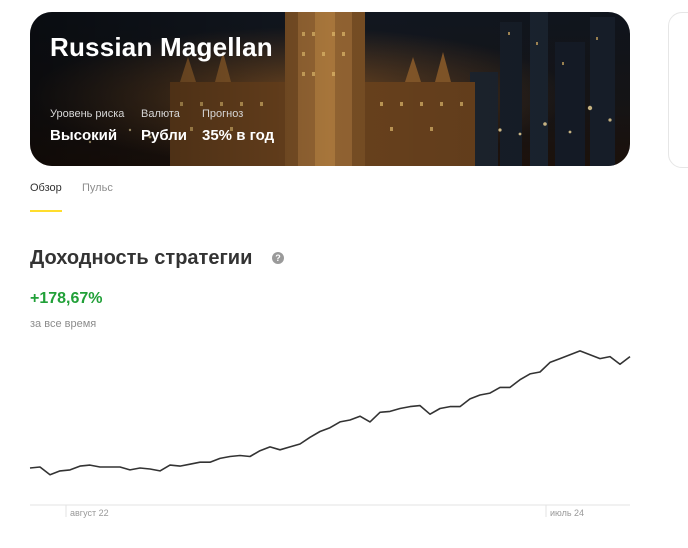 The image size is (688, 548). I want to click on side-card, so click(678, 90).